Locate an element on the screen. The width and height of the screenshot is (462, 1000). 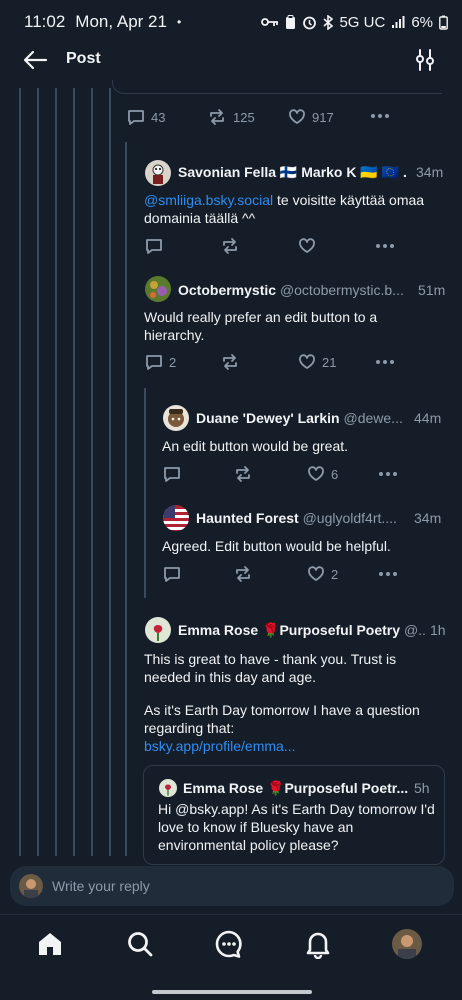
post-time: 51m is located at coordinates (432, 290).